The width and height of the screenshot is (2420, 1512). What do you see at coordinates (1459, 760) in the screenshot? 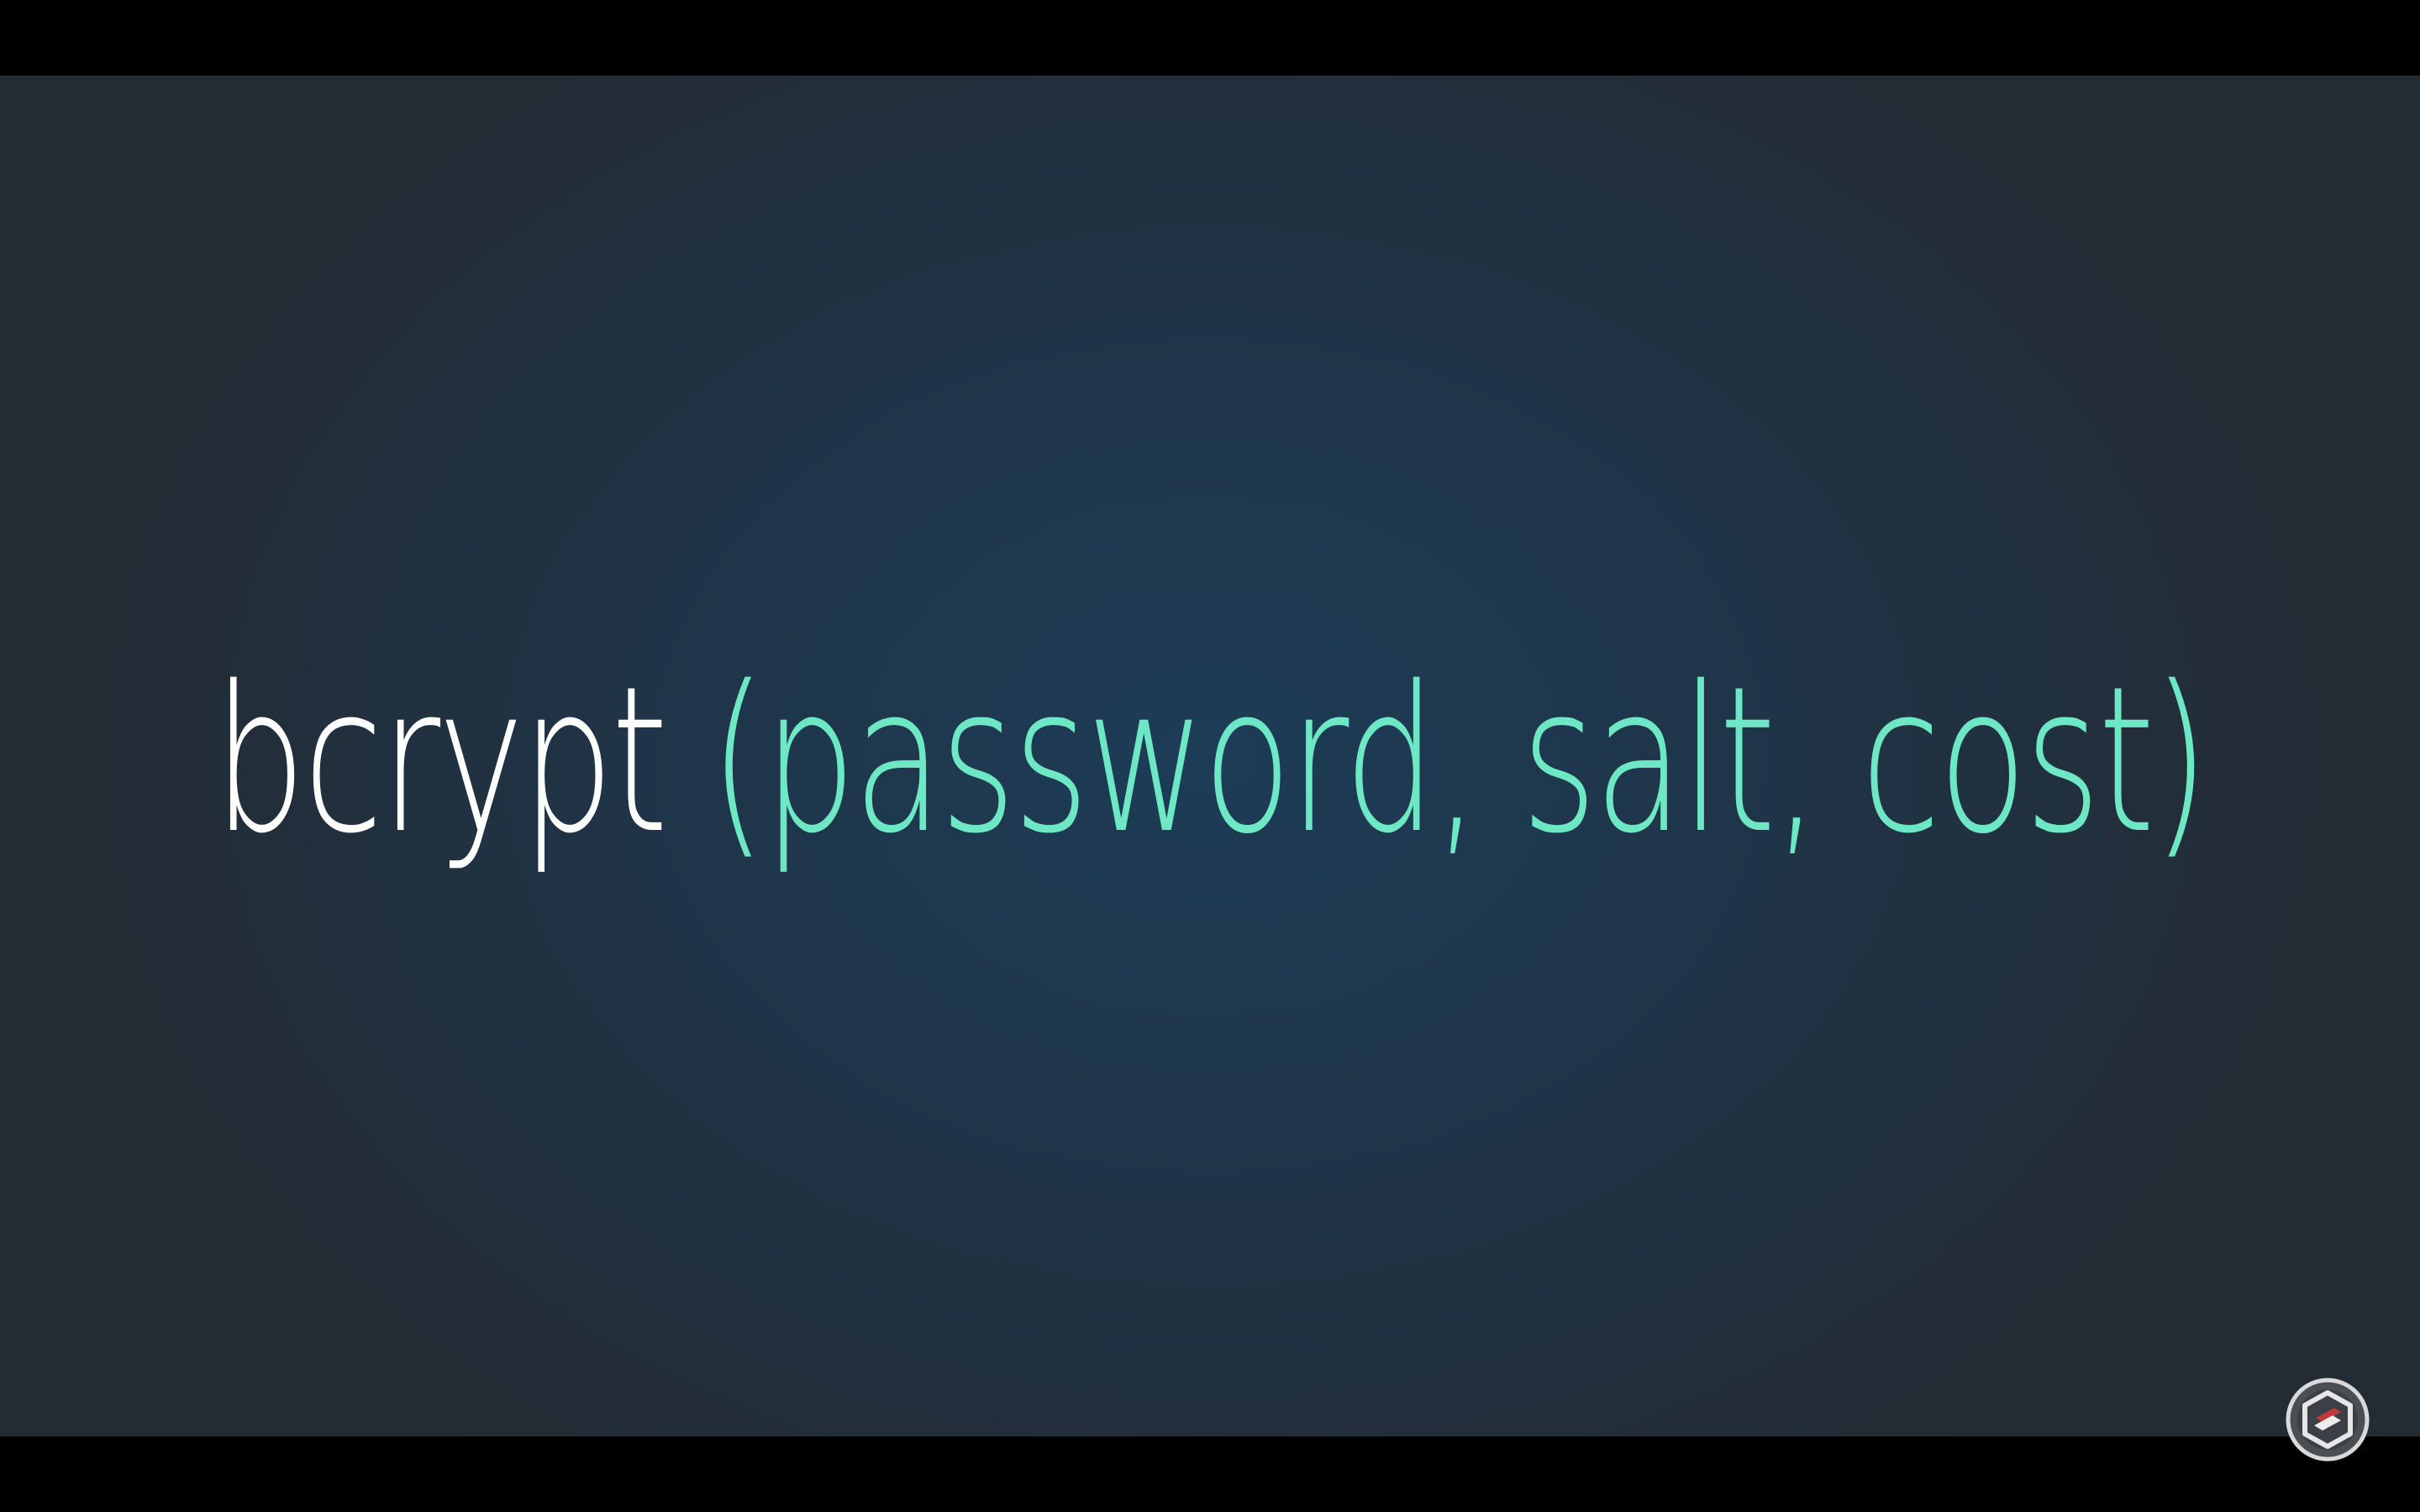
I see `function-arguments: (password, salt, cost)` at bounding box center [1459, 760].